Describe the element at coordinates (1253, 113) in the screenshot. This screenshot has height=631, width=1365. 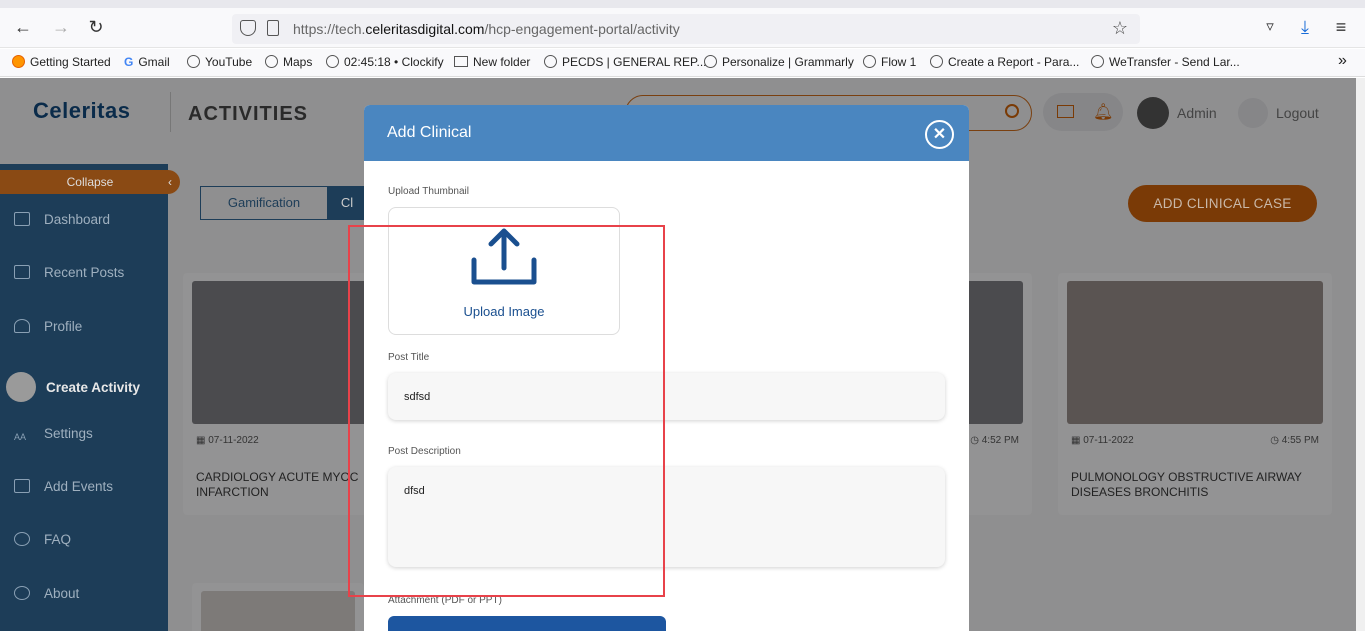
I see `logout-icon` at that location.